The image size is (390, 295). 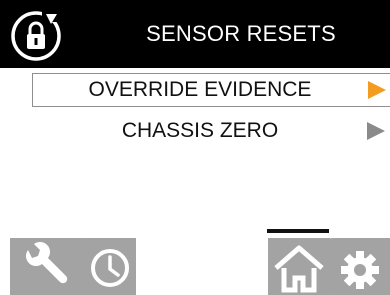 What do you see at coordinates (357, 266) in the screenshot?
I see `gear-icon` at bounding box center [357, 266].